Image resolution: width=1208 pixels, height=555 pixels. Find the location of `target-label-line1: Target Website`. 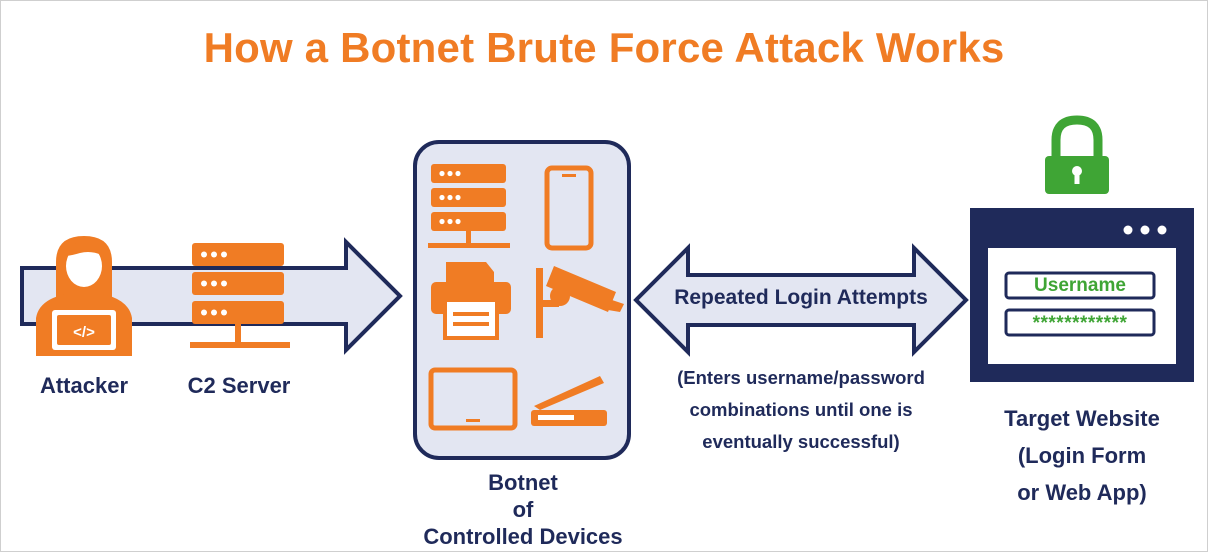

target-label-line1: Target Website is located at coordinates (1082, 418).